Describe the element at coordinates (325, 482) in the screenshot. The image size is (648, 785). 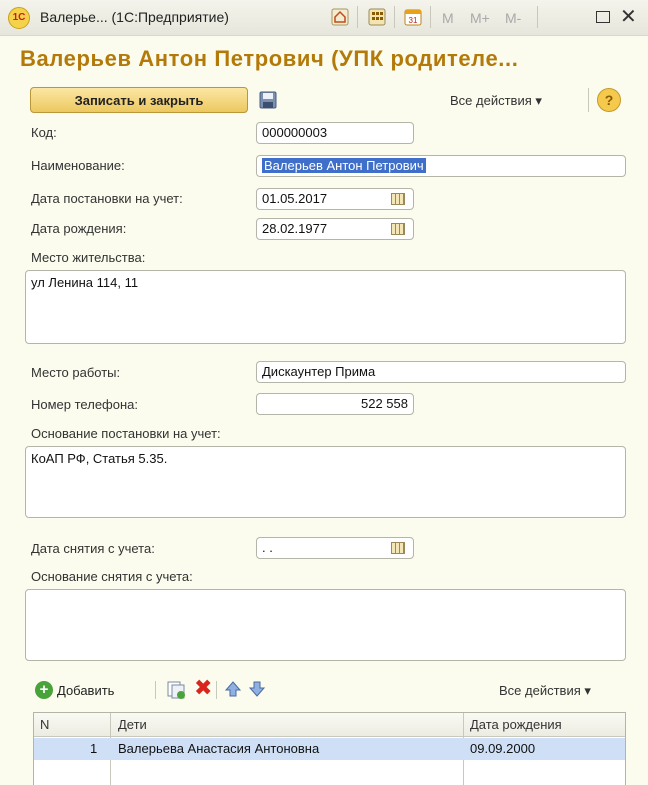
I see `registration-basis-field: КоАП РФ, Статья 5.35.` at that location.